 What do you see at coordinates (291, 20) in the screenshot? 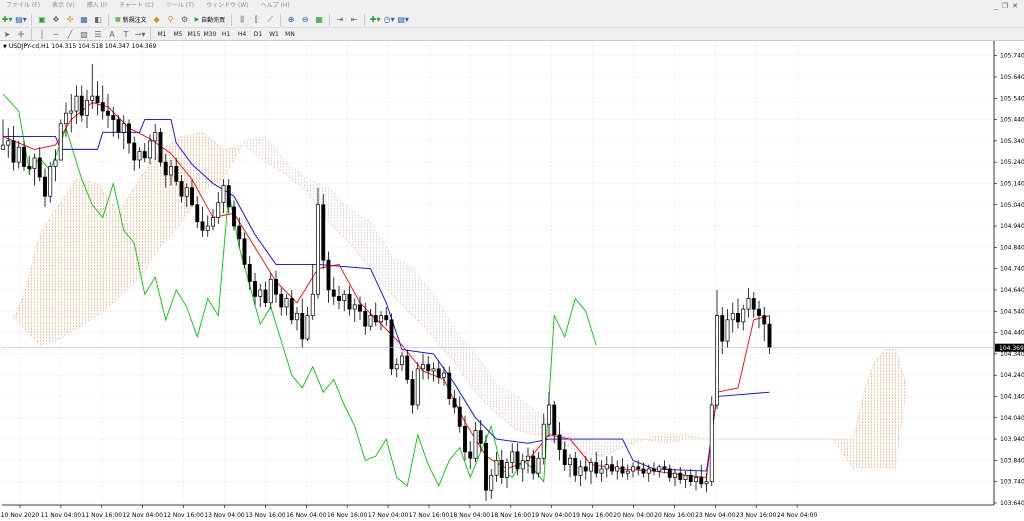
I see `zoom-in-icon: ⊕` at bounding box center [291, 20].